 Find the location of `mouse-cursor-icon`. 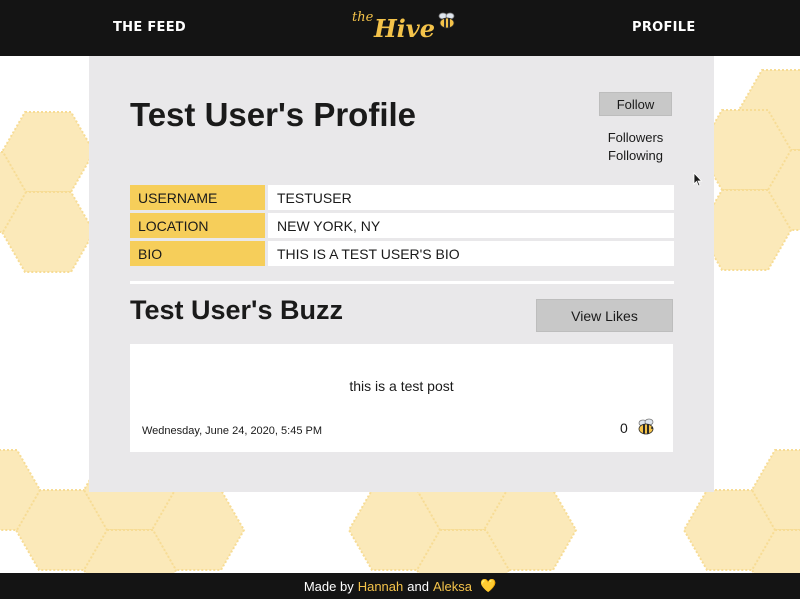

mouse-cursor-icon is located at coordinates (698, 179).